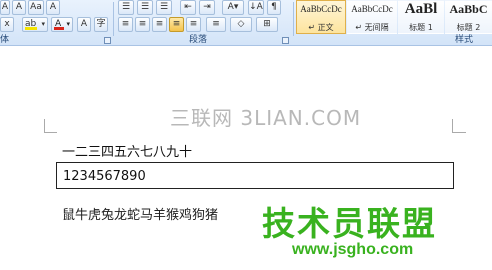 This screenshot has width=492, height=270. Describe the element at coordinates (372, 17) in the screenshot. I see `style-no-spacing: AaBbCcDc ↵ 无间隔` at that location.